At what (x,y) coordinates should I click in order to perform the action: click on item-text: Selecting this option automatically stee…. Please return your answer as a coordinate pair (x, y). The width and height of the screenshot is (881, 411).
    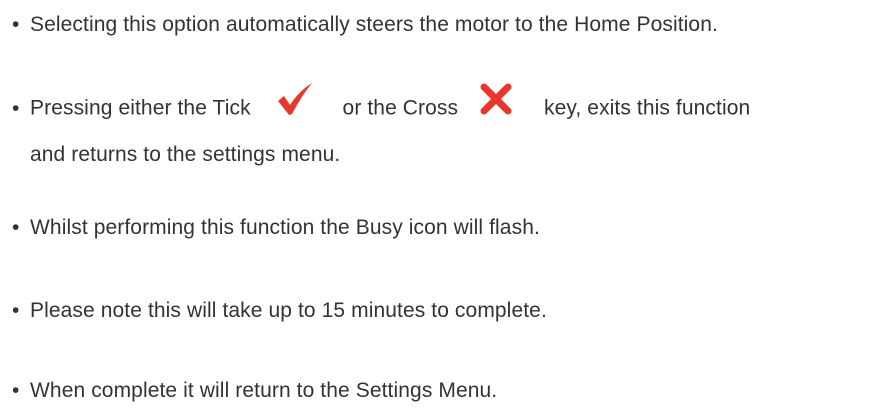
    Looking at the image, I should click on (374, 24).